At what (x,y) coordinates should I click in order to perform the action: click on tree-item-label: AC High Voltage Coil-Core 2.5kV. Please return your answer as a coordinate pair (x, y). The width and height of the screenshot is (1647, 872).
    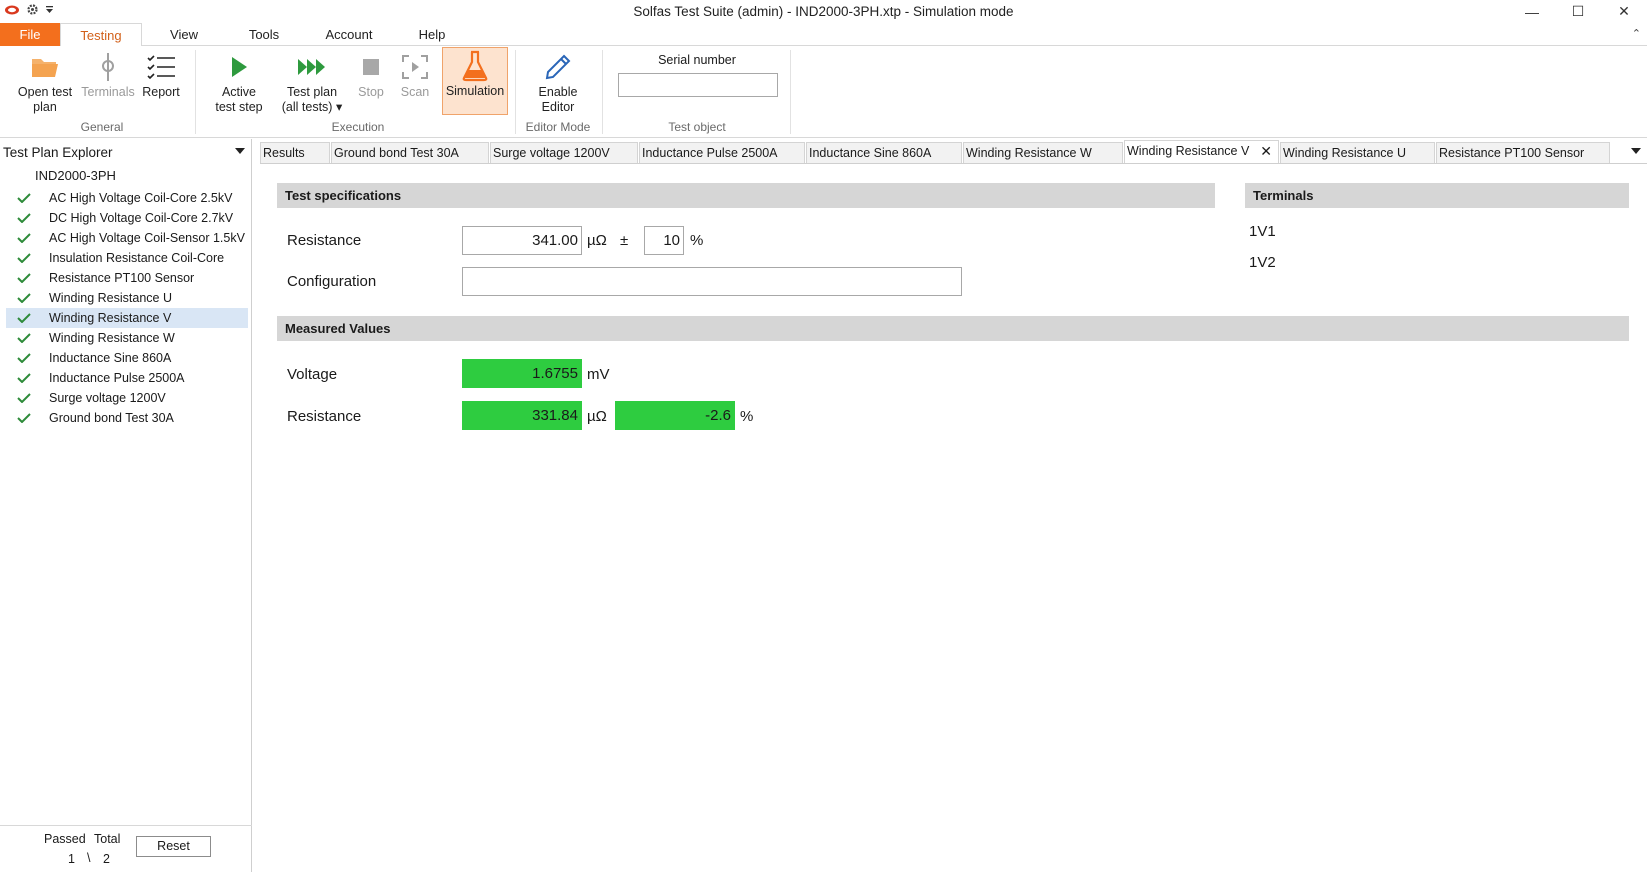
    Looking at the image, I should click on (141, 198).